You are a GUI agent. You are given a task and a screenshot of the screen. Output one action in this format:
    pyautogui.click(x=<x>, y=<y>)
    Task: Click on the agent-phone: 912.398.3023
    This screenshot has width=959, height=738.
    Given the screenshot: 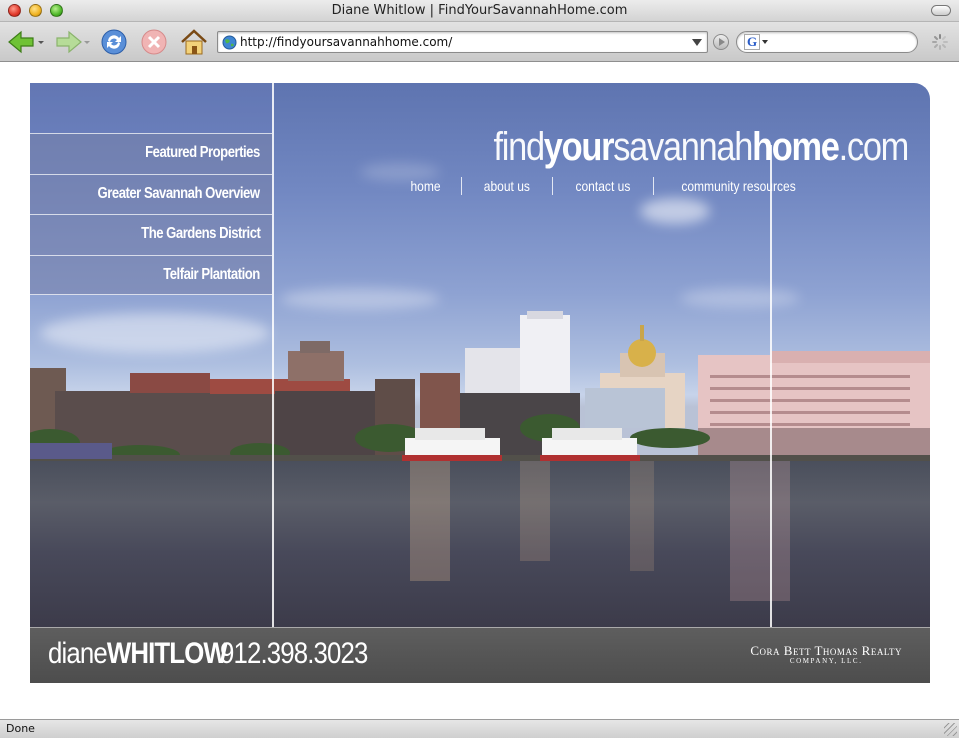 What is the action you would take?
    pyautogui.click(x=294, y=653)
    